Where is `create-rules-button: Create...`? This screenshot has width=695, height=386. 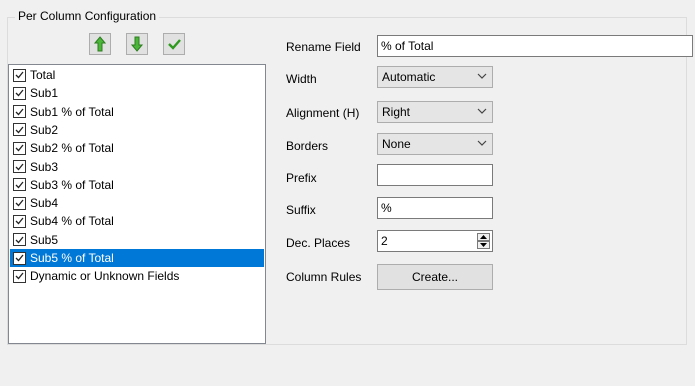 create-rules-button: Create... is located at coordinates (435, 277).